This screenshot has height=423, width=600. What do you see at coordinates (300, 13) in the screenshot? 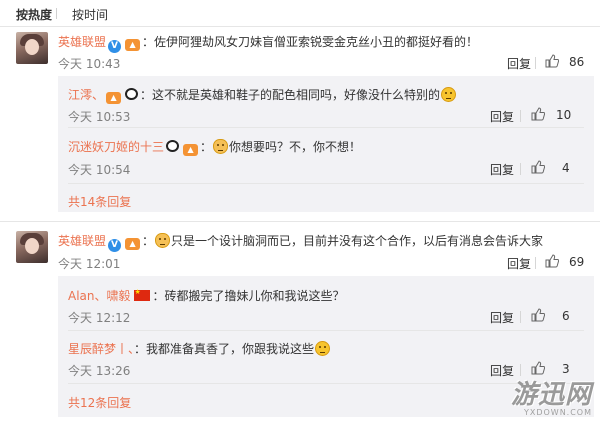
I see `sort-bar: 按热度 按时间` at bounding box center [300, 13].